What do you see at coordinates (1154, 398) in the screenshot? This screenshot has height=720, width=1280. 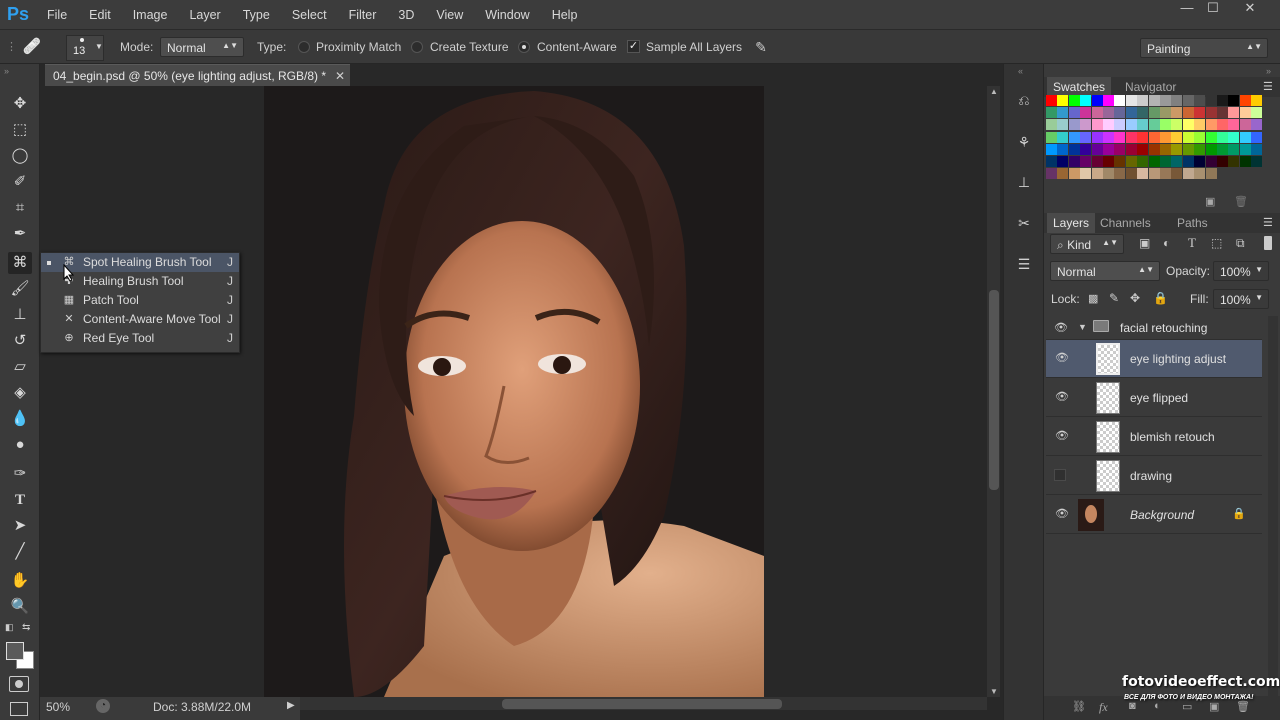 I see `layer-eye-flipped: 👁 eye flipped` at bounding box center [1154, 398].